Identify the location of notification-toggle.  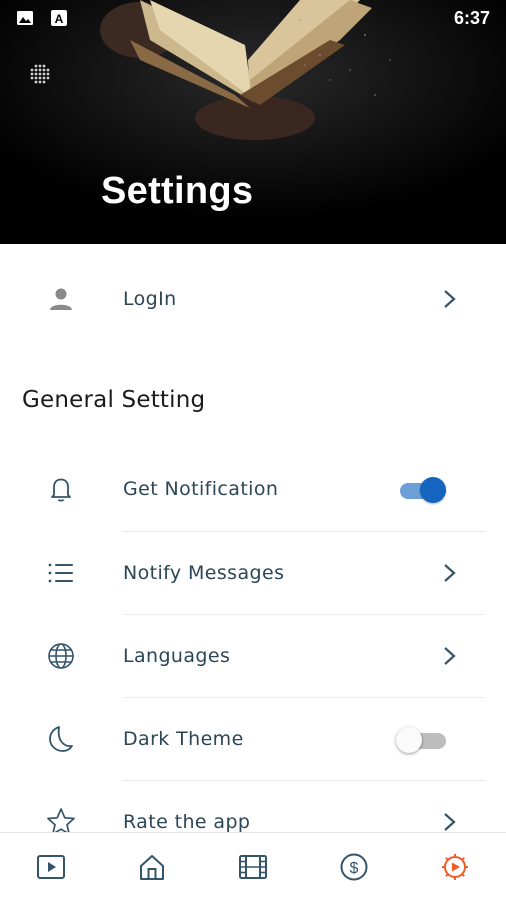
(423, 489).